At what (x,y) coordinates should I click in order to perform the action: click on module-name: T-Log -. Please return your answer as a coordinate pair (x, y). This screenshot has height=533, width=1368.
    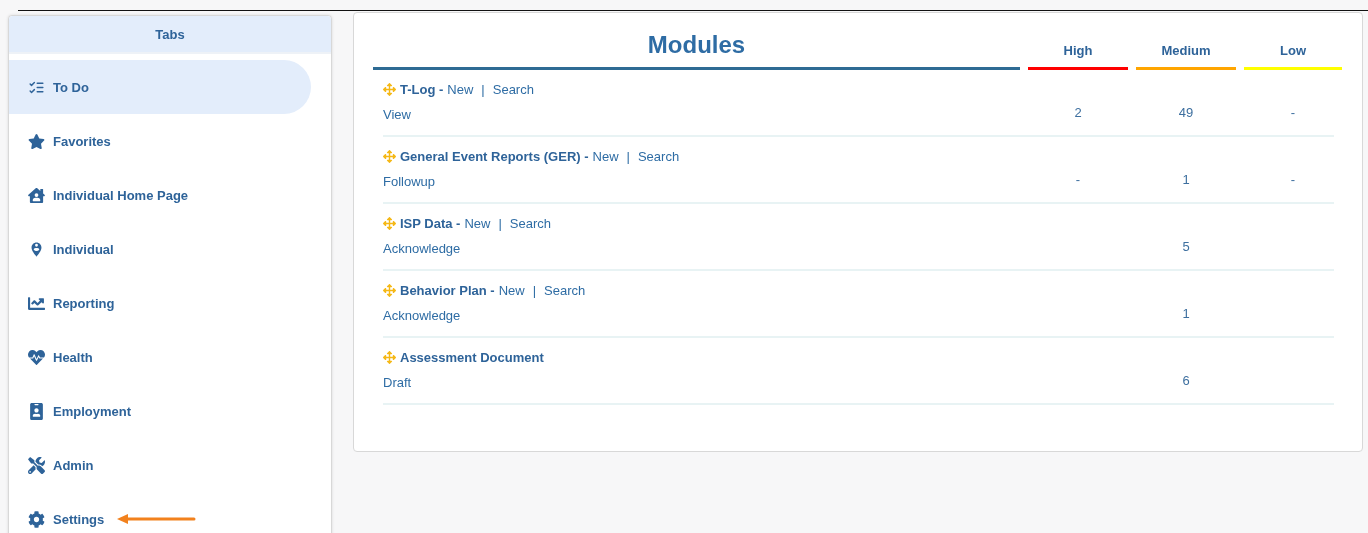
    Looking at the image, I should click on (422, 89).